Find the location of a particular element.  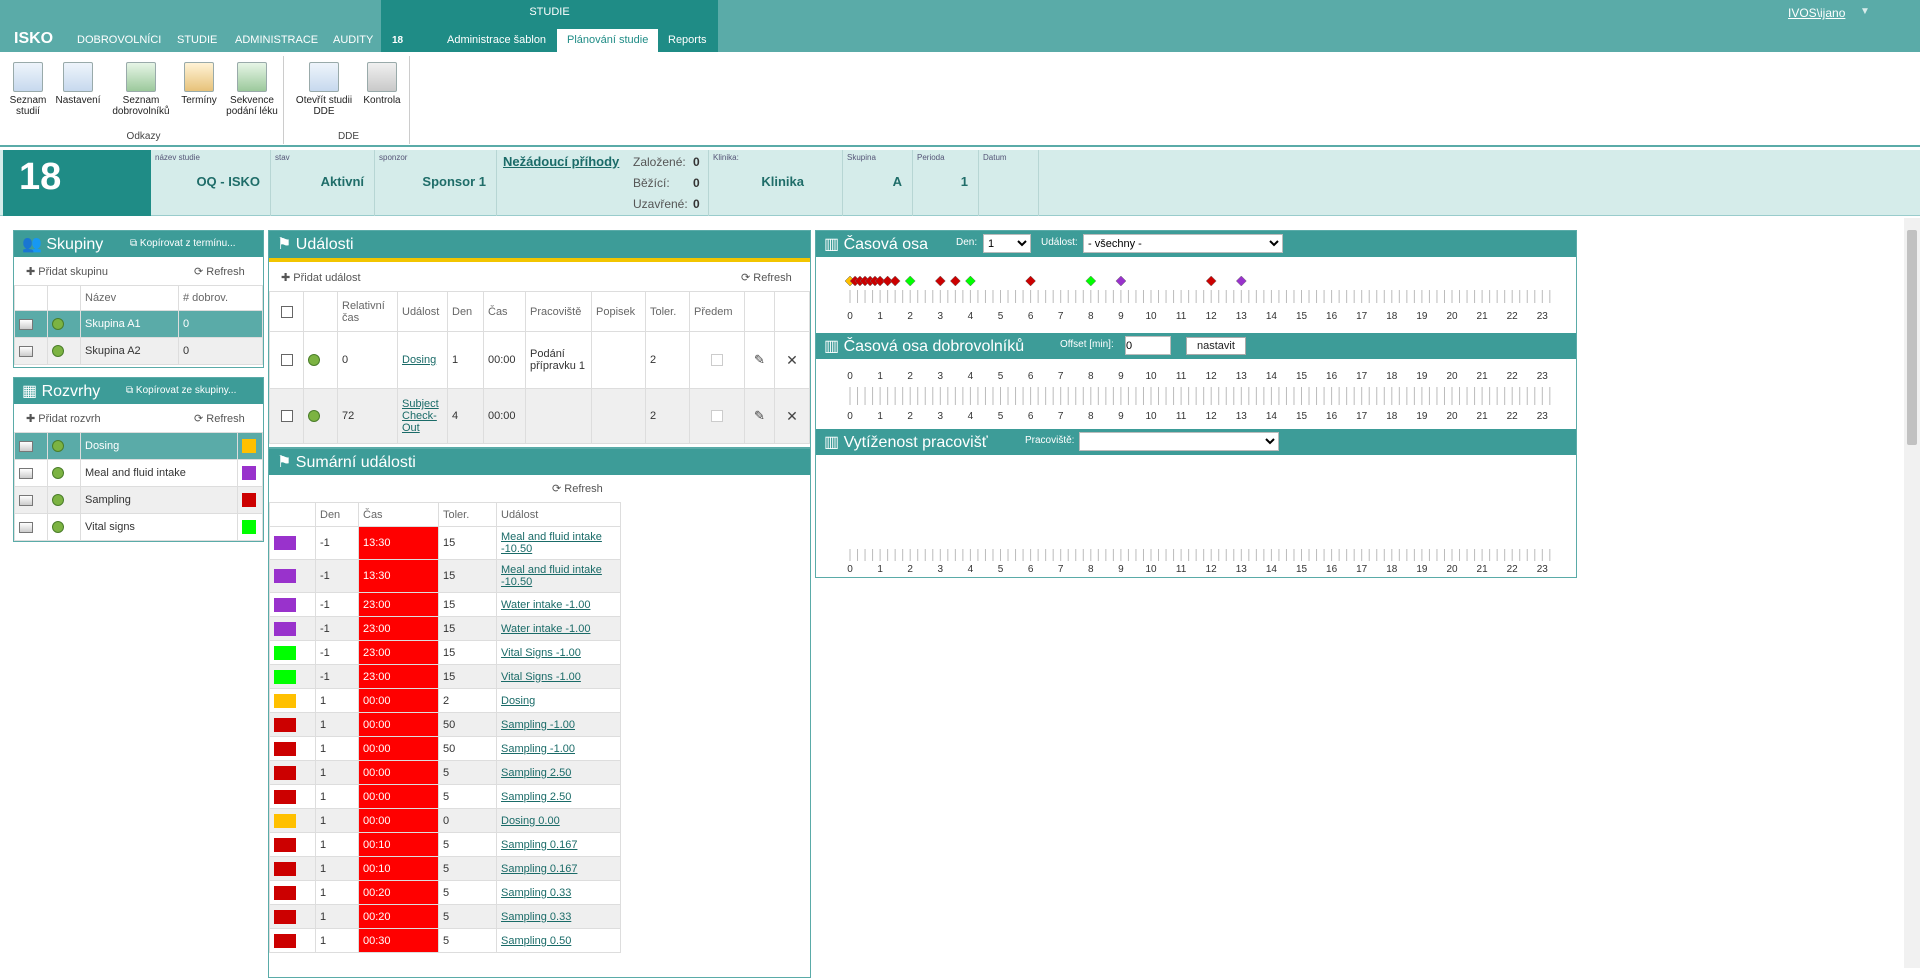

nav-administrace: ADMINISTRACE is located at coordinates (276, 40).